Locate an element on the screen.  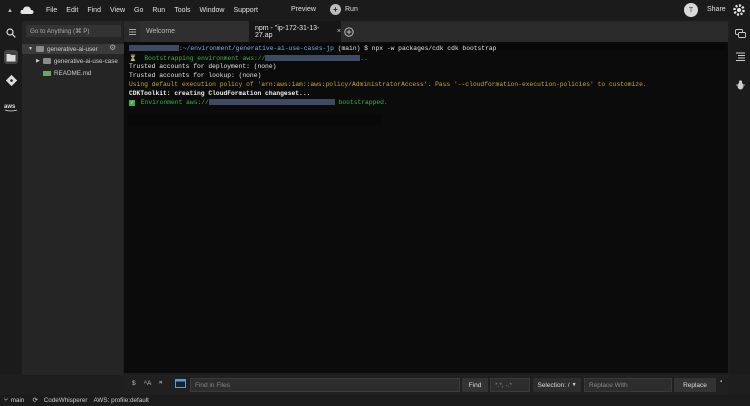
menu-window: Window is located at coordinates (212, 10).